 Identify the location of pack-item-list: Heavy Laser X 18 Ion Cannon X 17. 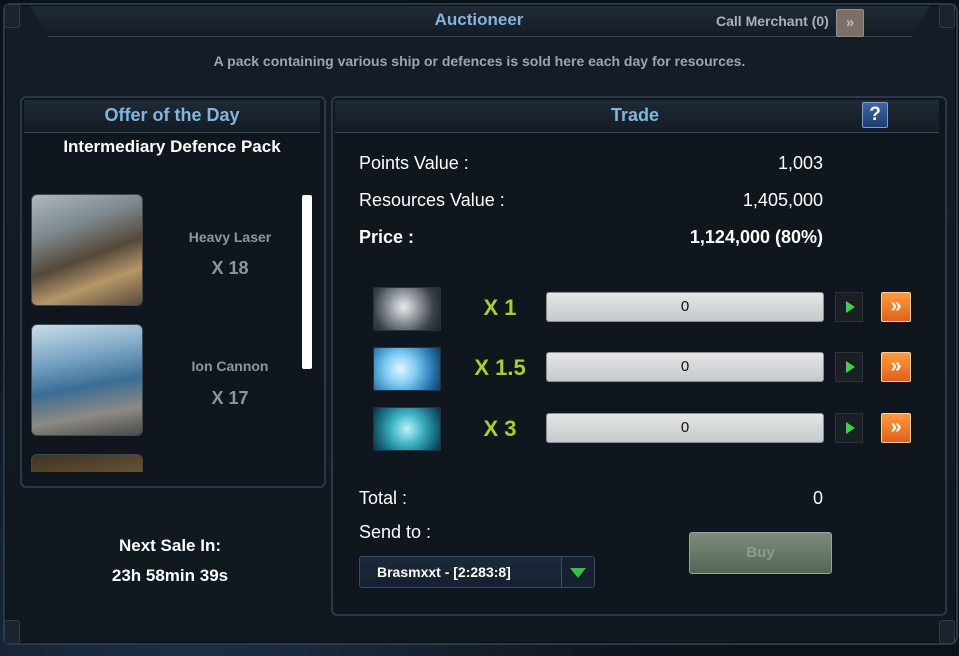
(173, 329).